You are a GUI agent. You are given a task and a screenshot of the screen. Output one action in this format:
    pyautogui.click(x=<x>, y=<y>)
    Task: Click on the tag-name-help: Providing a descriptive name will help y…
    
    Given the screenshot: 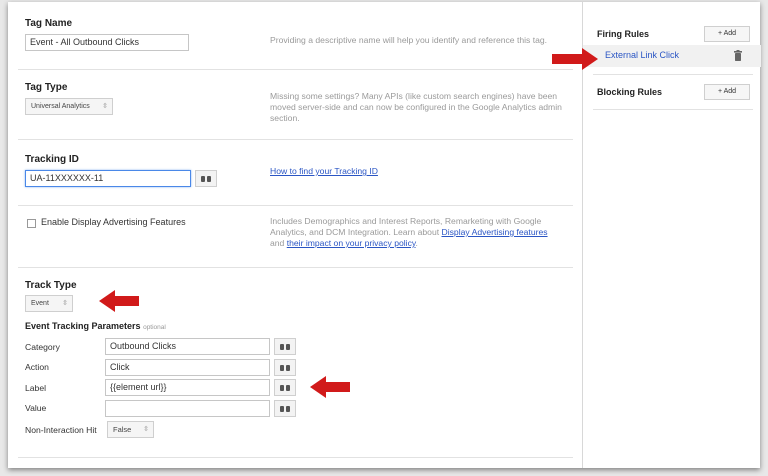 What is the action you would take?
    pyautogui.click(x=409, y=40)
    